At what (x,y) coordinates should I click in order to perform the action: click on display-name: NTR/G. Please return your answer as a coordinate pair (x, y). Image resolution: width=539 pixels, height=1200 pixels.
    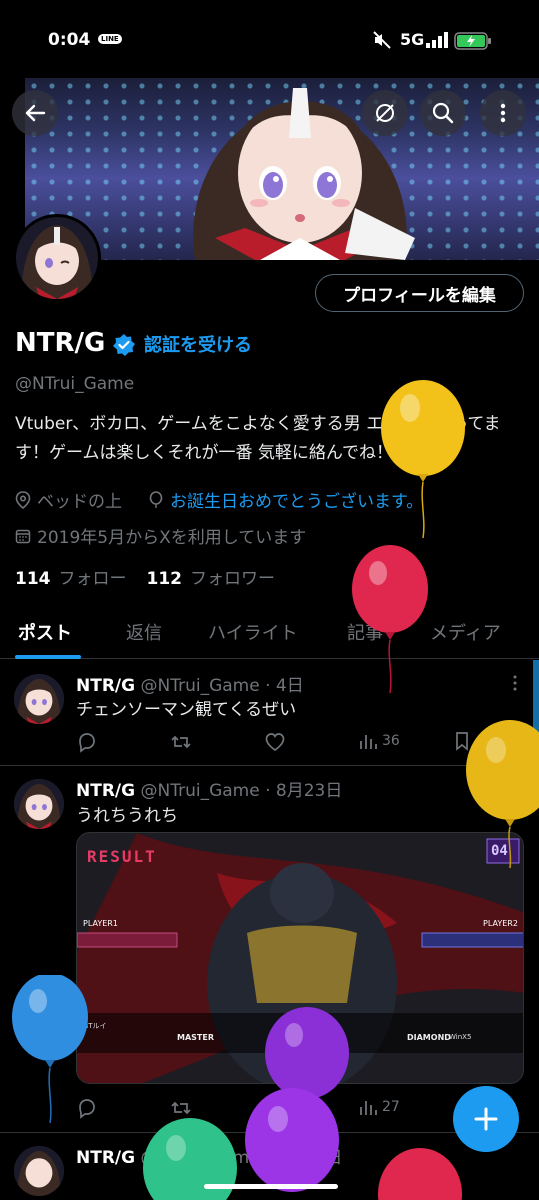
    Looking at the image, I should click on (60, 343).